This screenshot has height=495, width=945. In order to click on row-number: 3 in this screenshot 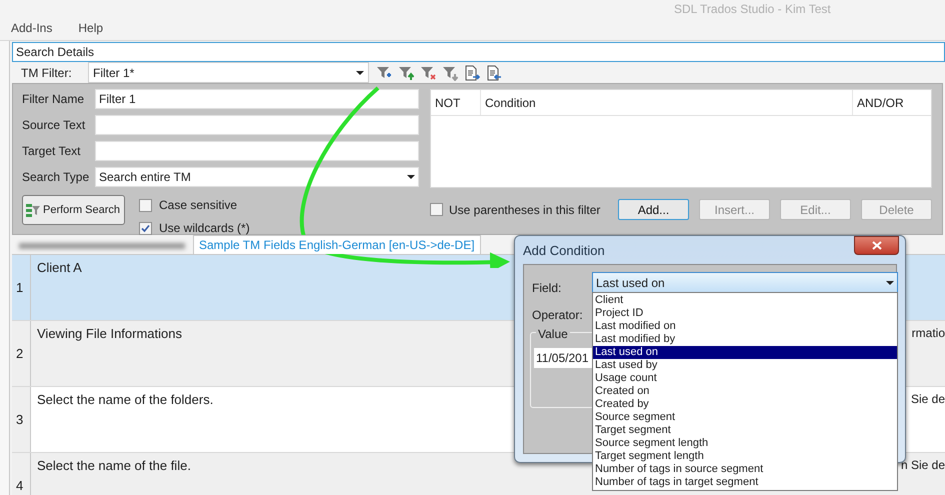, I will do `click(21, 419)`.